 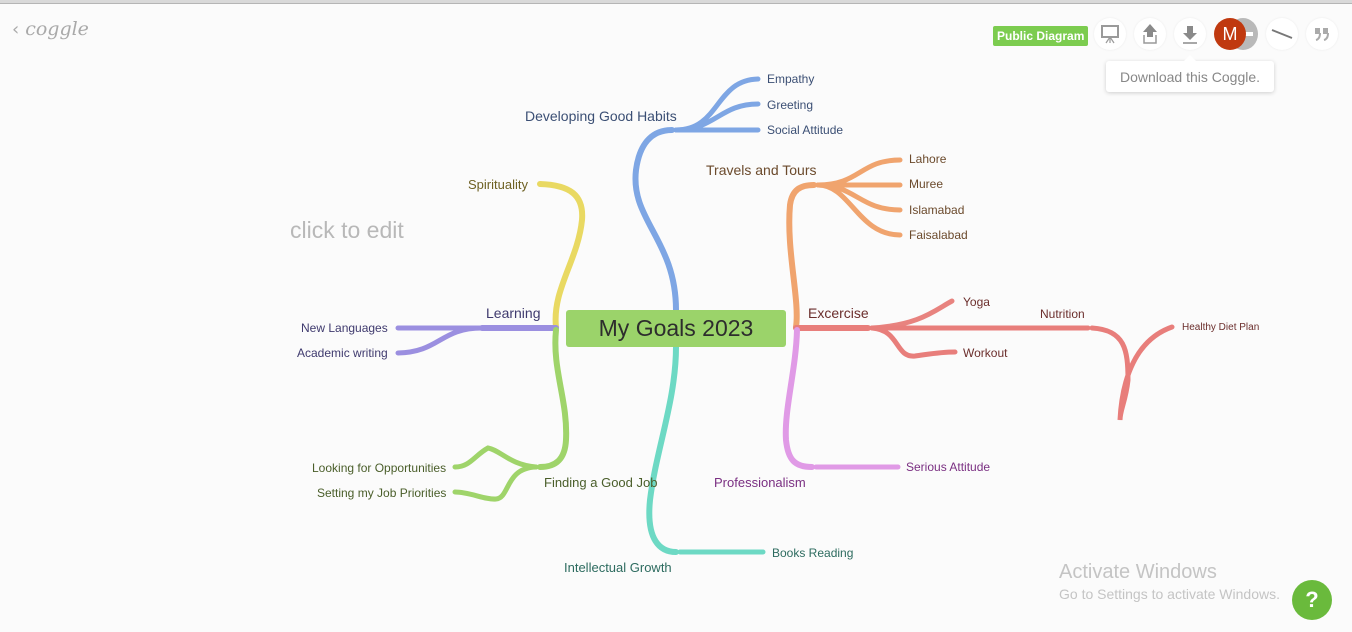 I want to click on branch-yoga, so click(x=912, y=314).